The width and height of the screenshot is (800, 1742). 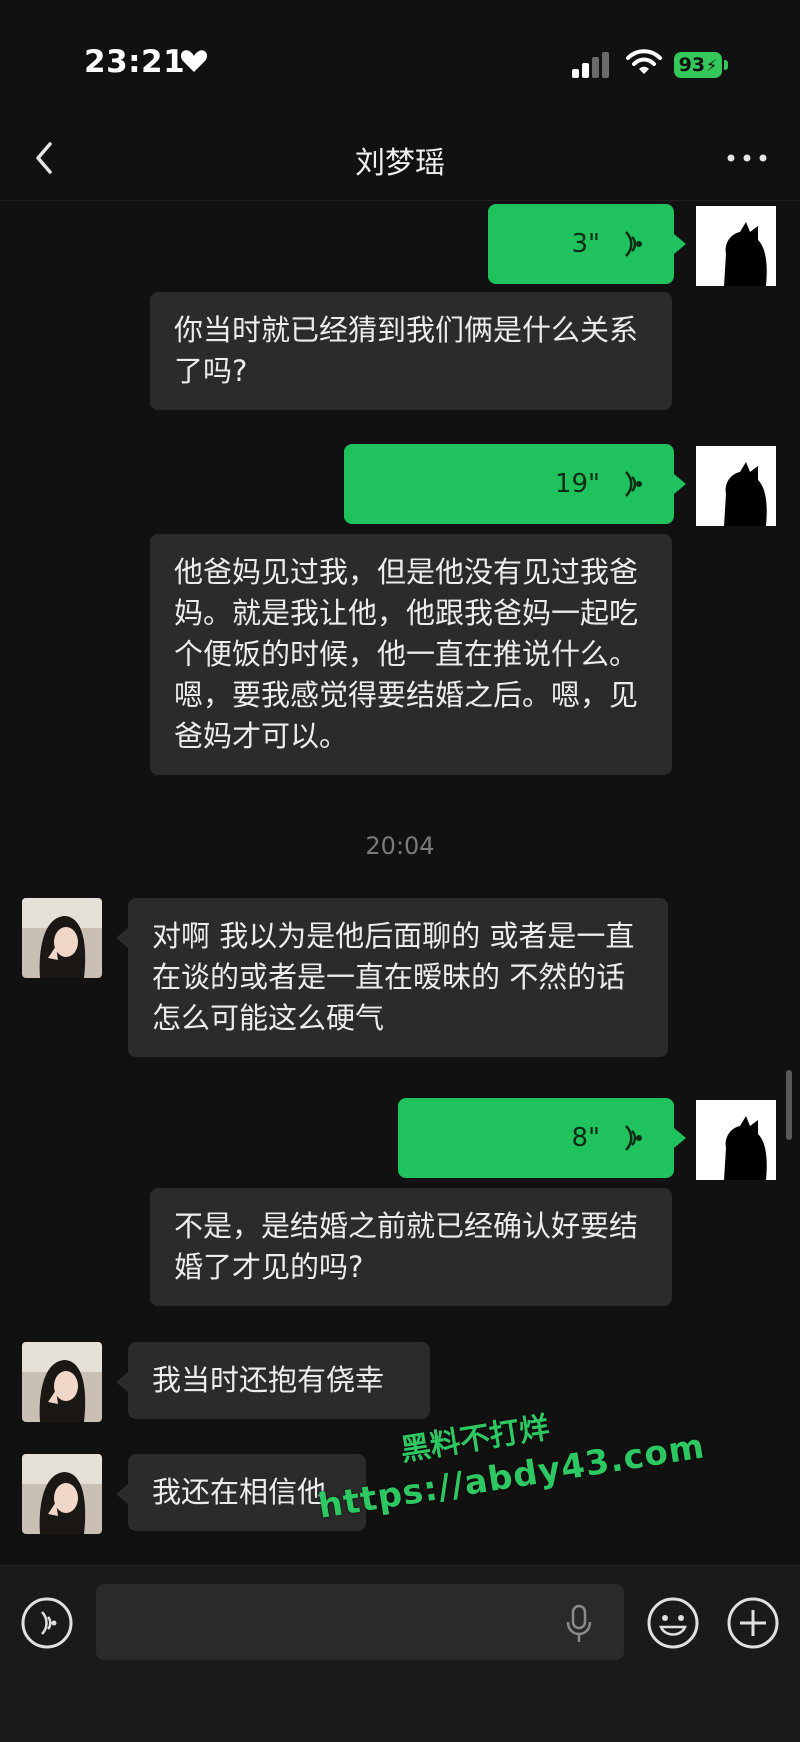 I want to click on voice-message: 19", so click(x=509, y=484).